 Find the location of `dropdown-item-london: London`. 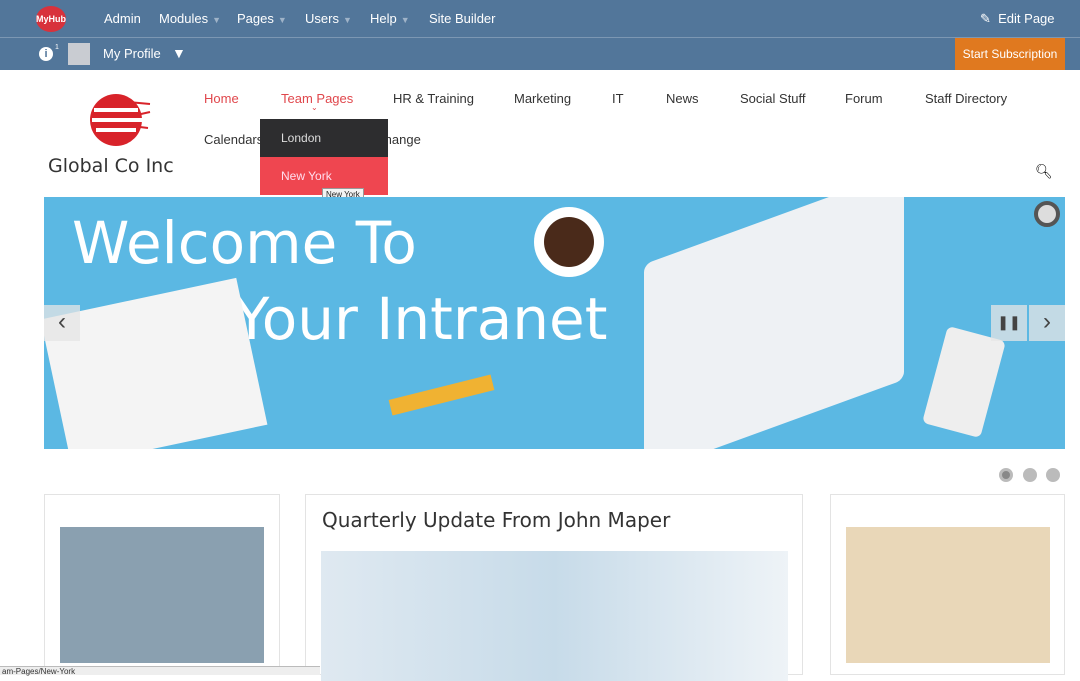

dropdown-item-london: London is located at coordinates (324, 138).